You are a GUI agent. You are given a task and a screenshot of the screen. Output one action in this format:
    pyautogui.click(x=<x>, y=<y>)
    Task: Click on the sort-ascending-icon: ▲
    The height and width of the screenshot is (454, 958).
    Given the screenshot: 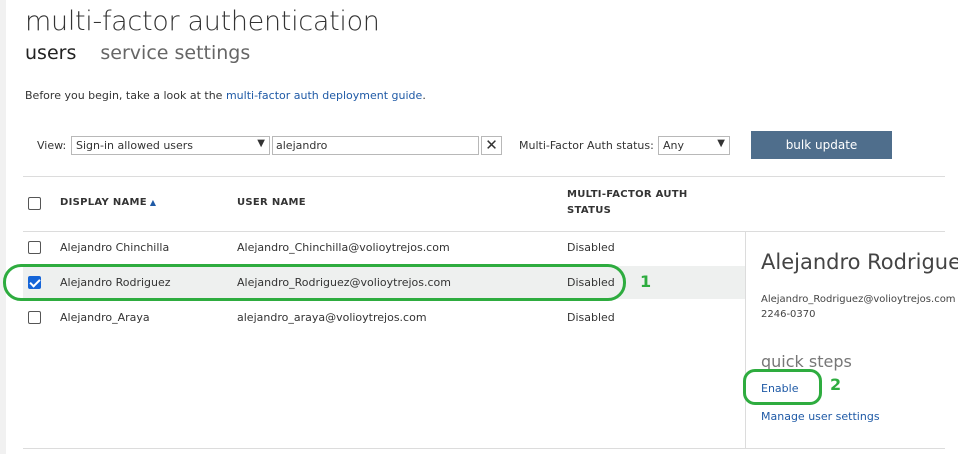 What is the action you would take?
    pyautogui.click(x=153, y=202)
    